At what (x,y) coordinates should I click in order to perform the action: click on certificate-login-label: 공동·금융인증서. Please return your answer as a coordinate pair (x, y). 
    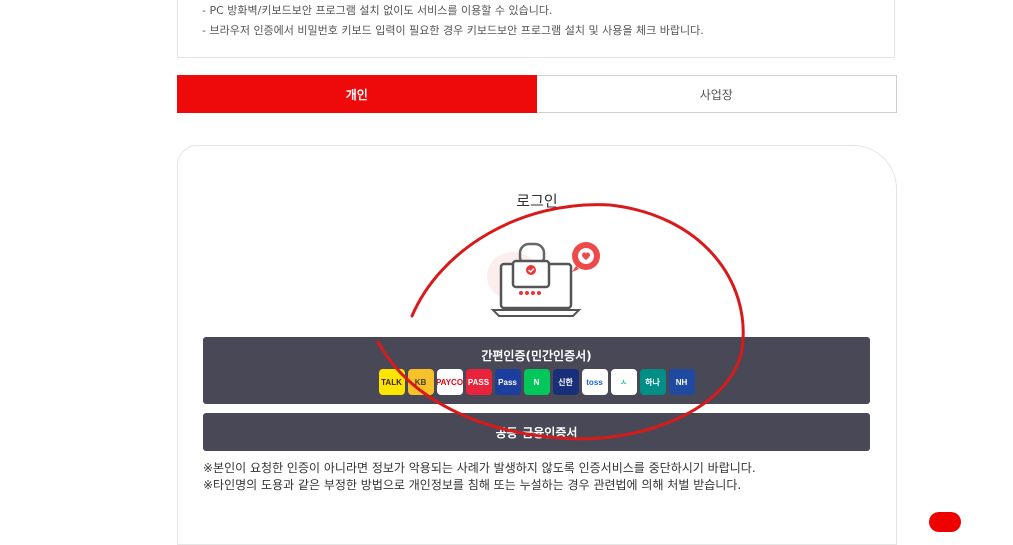
    Looking at the image, I should click on (536, 432).